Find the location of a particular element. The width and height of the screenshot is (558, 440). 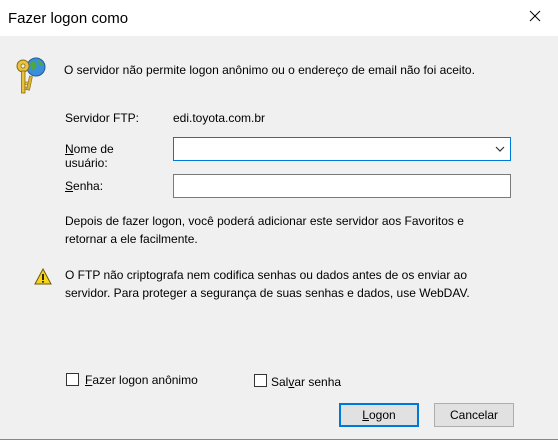

password-field is located at coordinates (342, 186).